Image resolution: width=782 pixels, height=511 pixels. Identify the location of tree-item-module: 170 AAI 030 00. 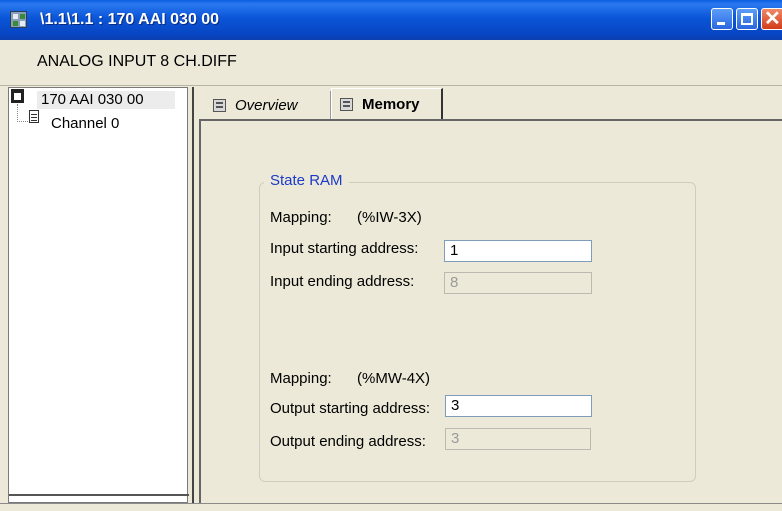
(94, 99).